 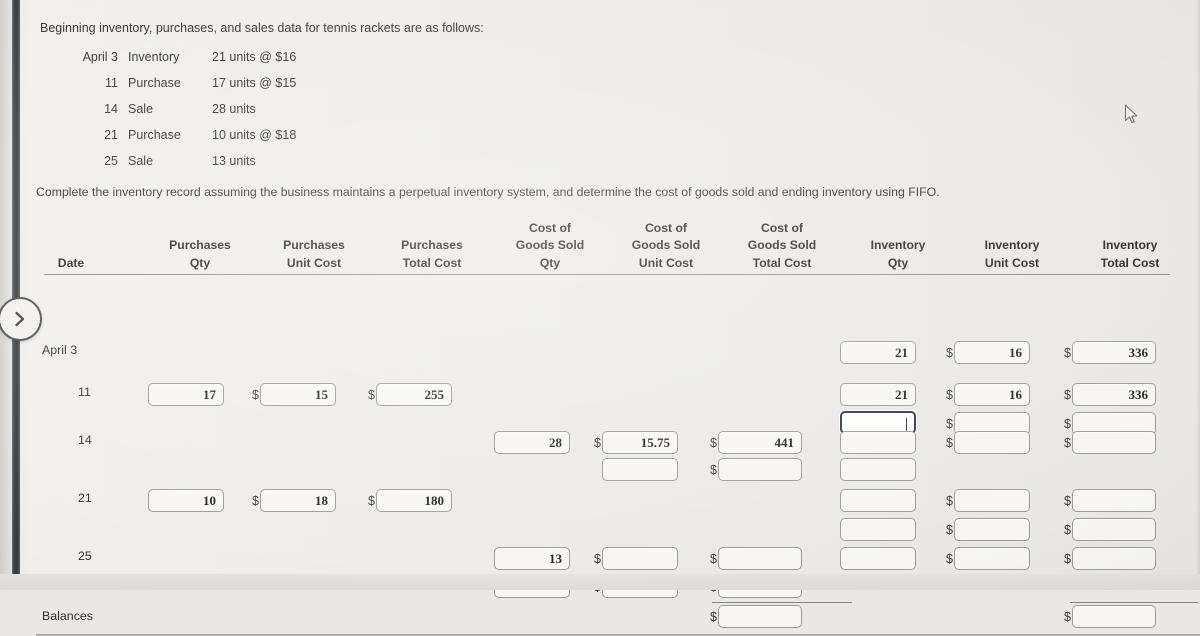 What do you see at coordinates (878, 500) in the screenshot?
I see `input-21-inventory-qty` at bounding box center [878, 500].